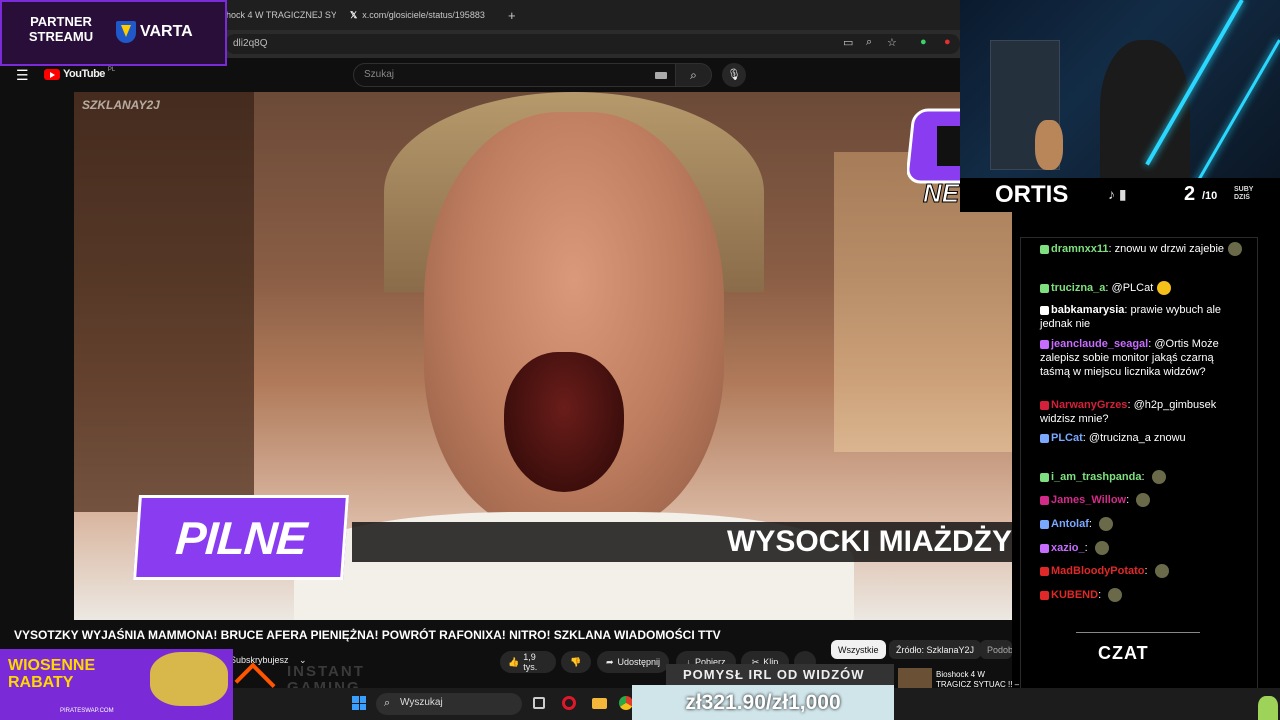 This screenshot has width=1280, height=720. Describe the element at coordinates (569, 703) in the screenshot. I see `opera-icon` at that location.